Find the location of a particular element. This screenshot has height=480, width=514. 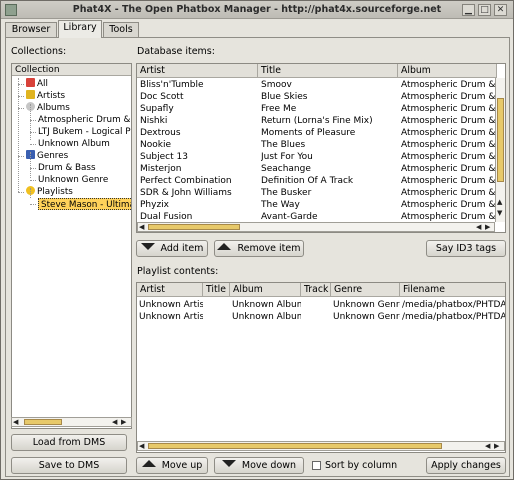

maximize-button: □ is located at coordinates (484, 10).